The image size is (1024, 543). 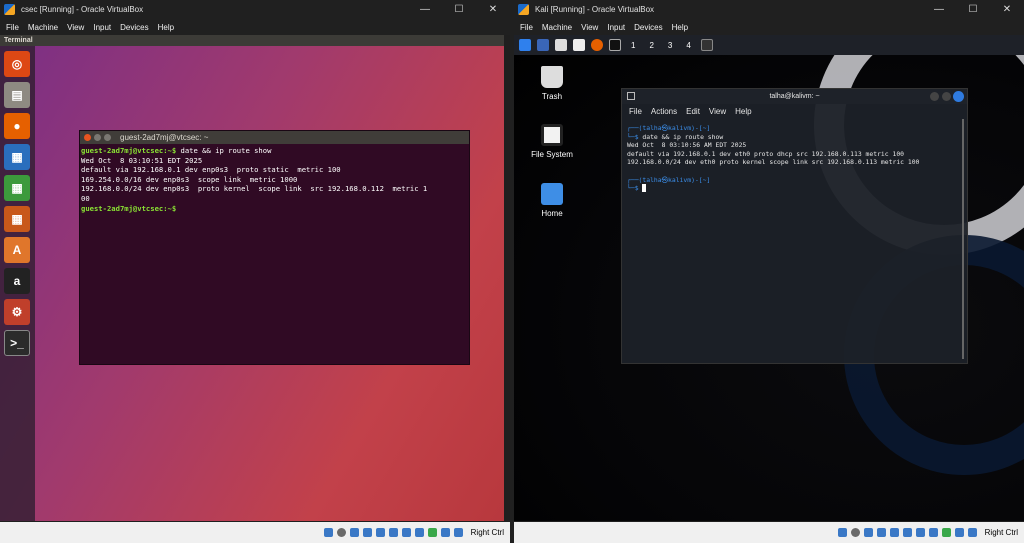 I want to click on cursor, so click(x=644, y=188).